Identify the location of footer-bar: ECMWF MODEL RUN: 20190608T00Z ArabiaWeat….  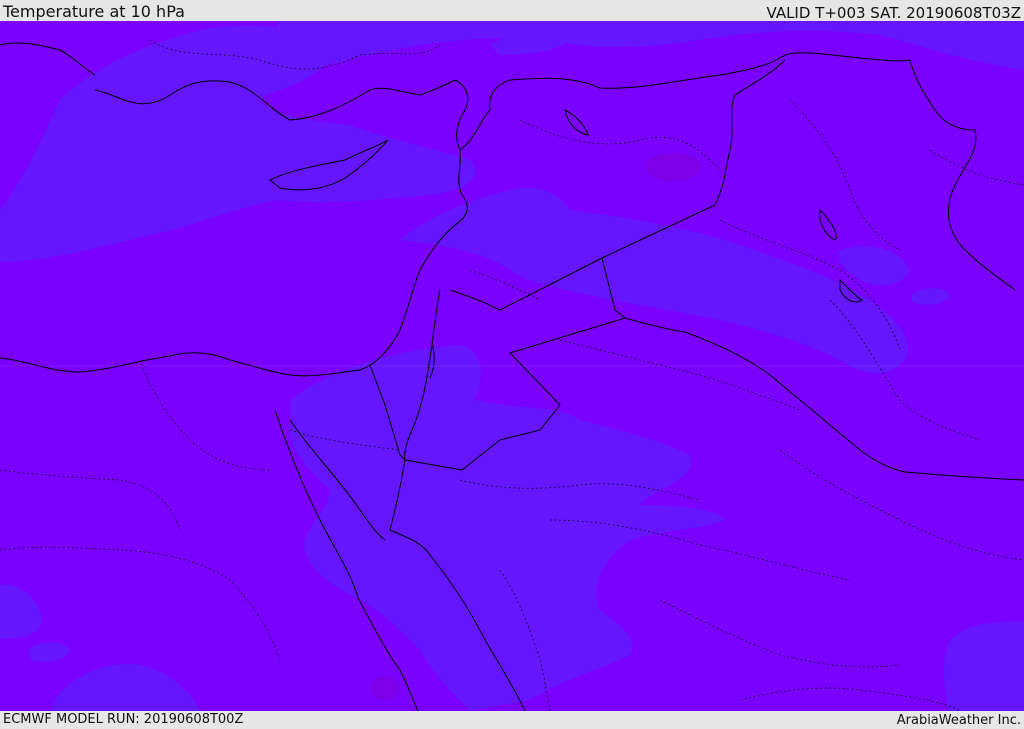
(512, 720).